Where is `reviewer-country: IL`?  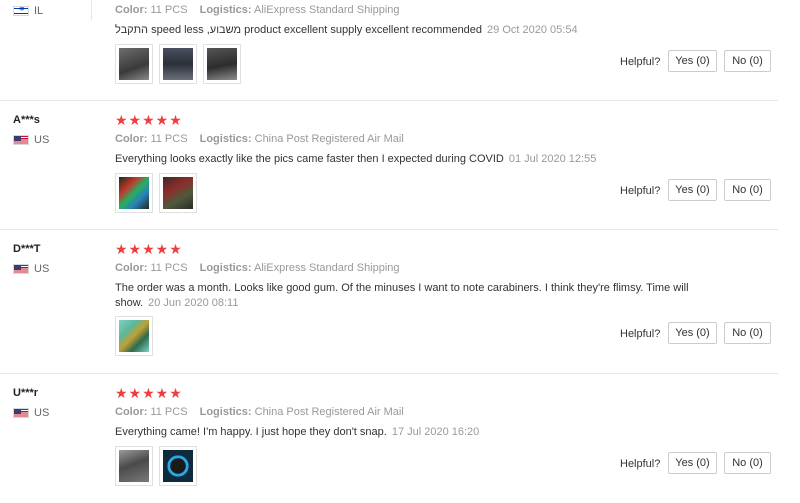
reviewer-country: IL is located at coordinates (28, 11).